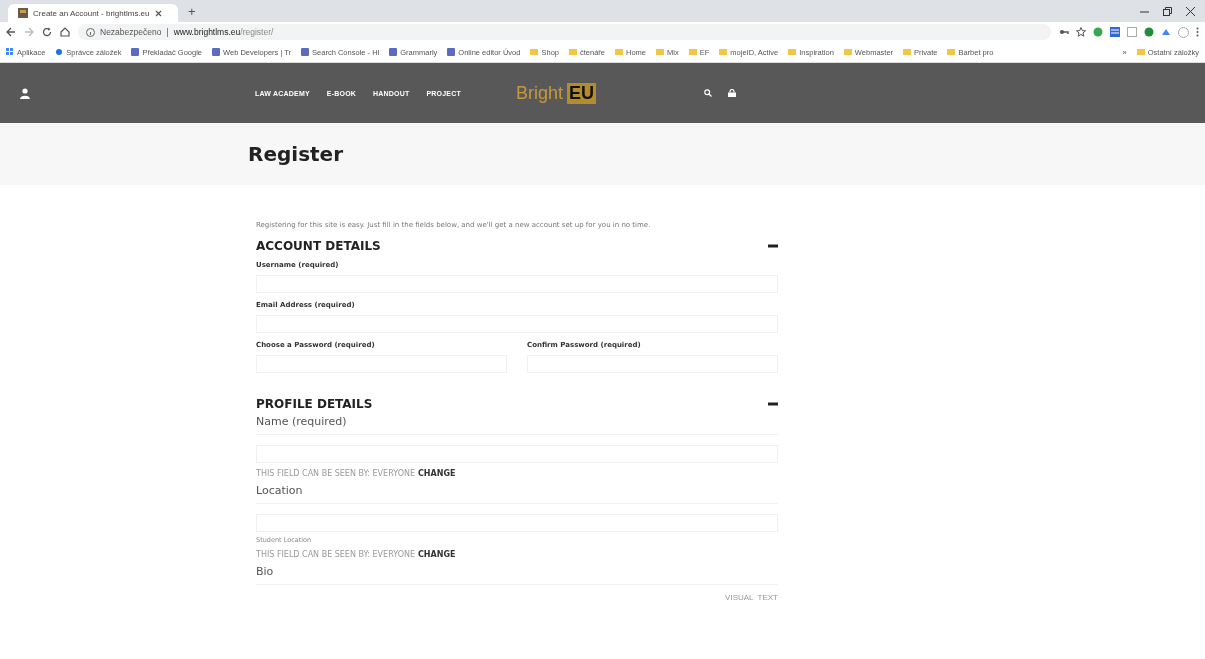  I want to click on browser-tab: Create an Account - brightlms.eu, so click(93, 13).